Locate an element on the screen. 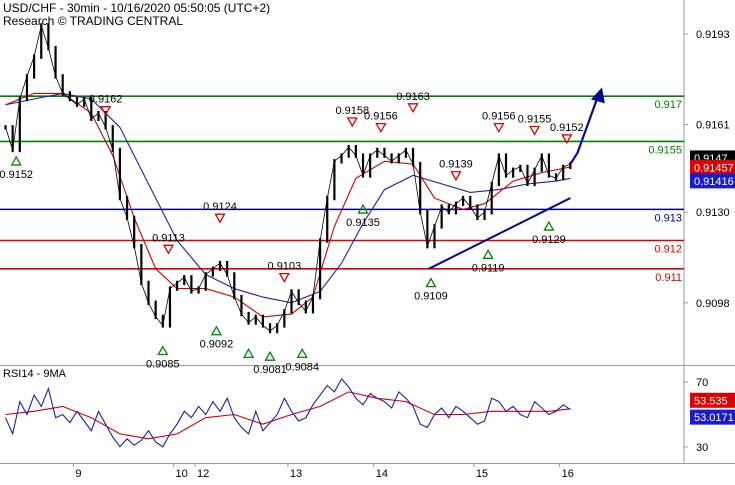 This screenshot has height=485, width=735. time-axis-tick-label: 10 is located at coordinates (182, 474).